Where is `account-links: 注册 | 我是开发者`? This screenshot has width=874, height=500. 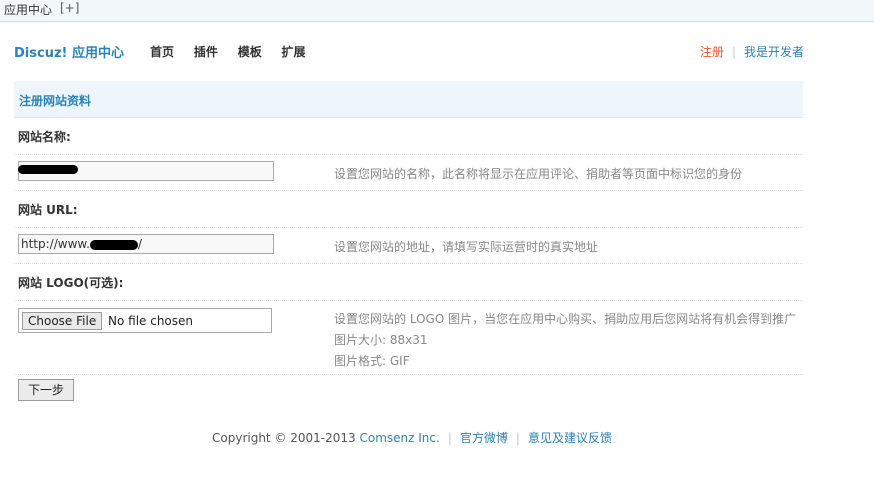
account-links: 注册 | 我是开发者 is located at coordinates (752, 51).